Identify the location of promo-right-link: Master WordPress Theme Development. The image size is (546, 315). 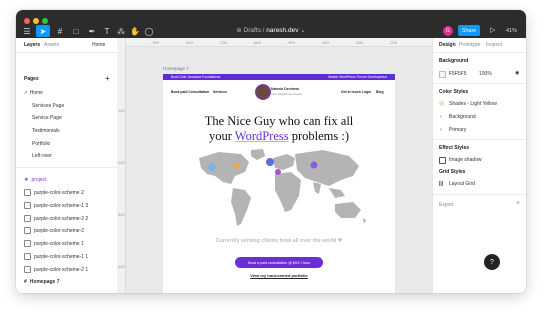
(357, 77).